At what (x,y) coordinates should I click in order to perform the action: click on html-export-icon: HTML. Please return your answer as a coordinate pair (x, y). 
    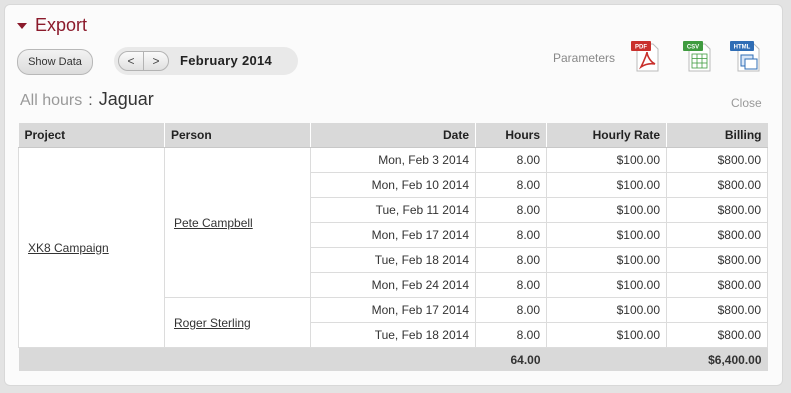
    Looking at the image, I should click on (746, 56).